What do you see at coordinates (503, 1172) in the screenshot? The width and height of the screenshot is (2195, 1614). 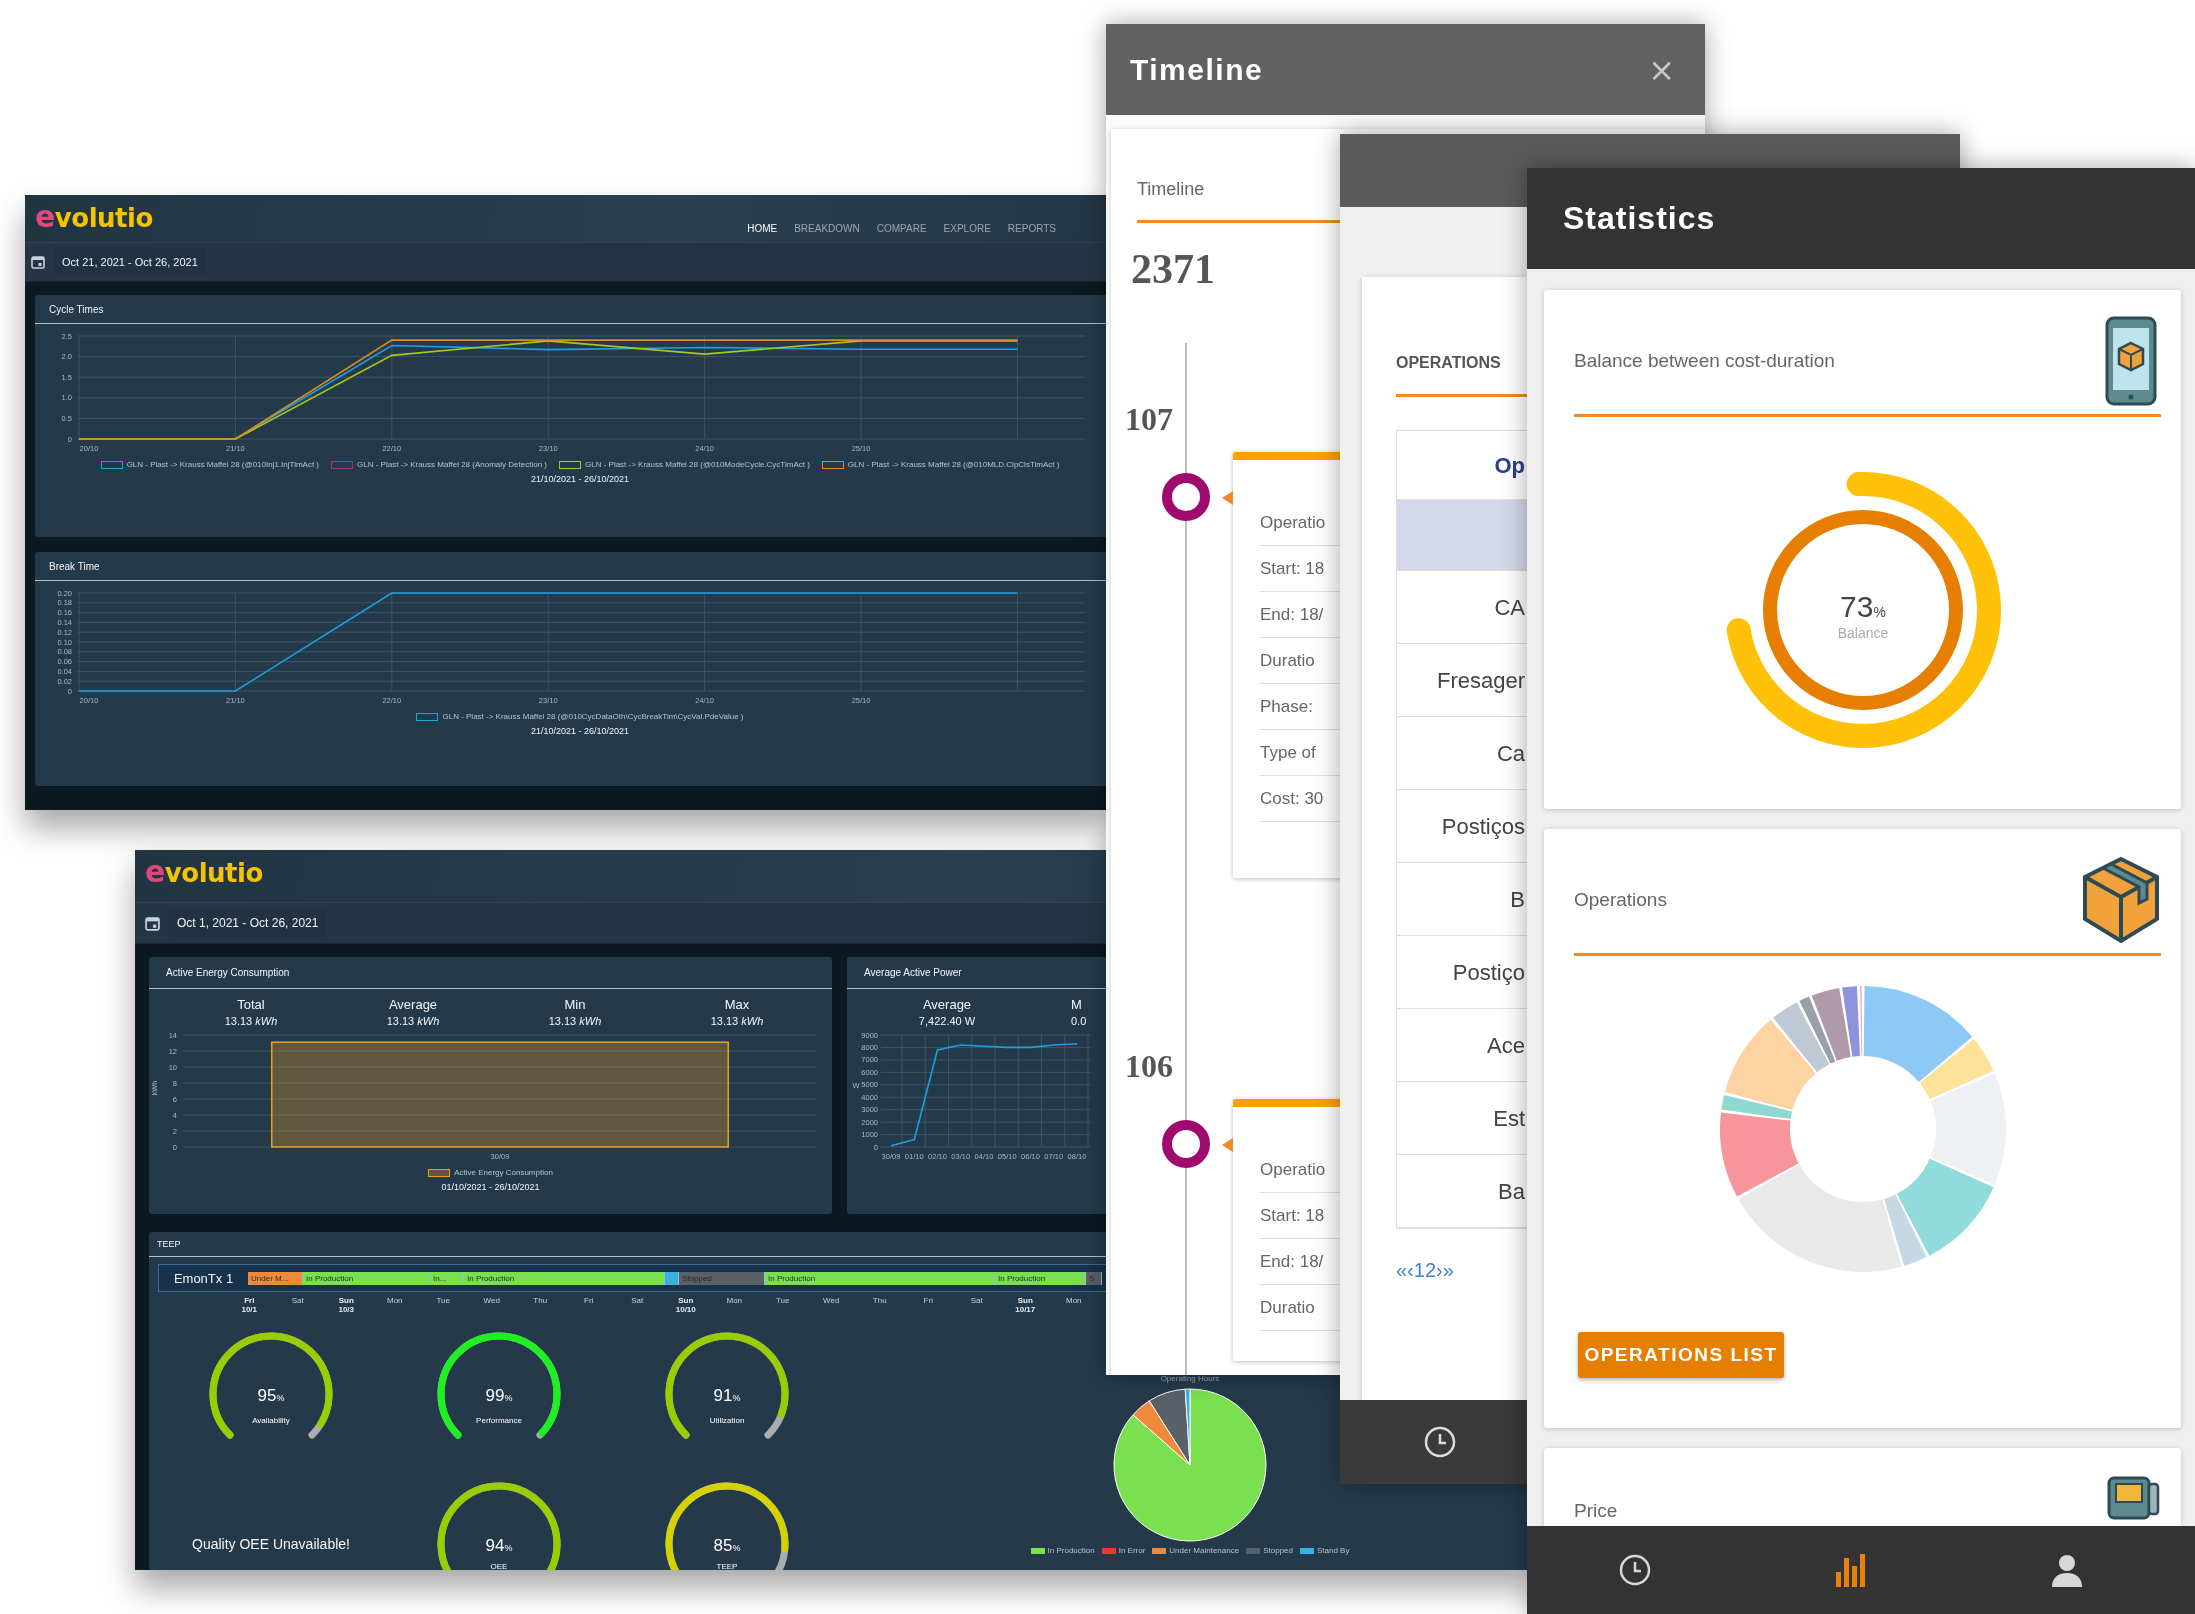 I see `legend-label: Active Energy Consumption` at bounding box center [503, 1172].